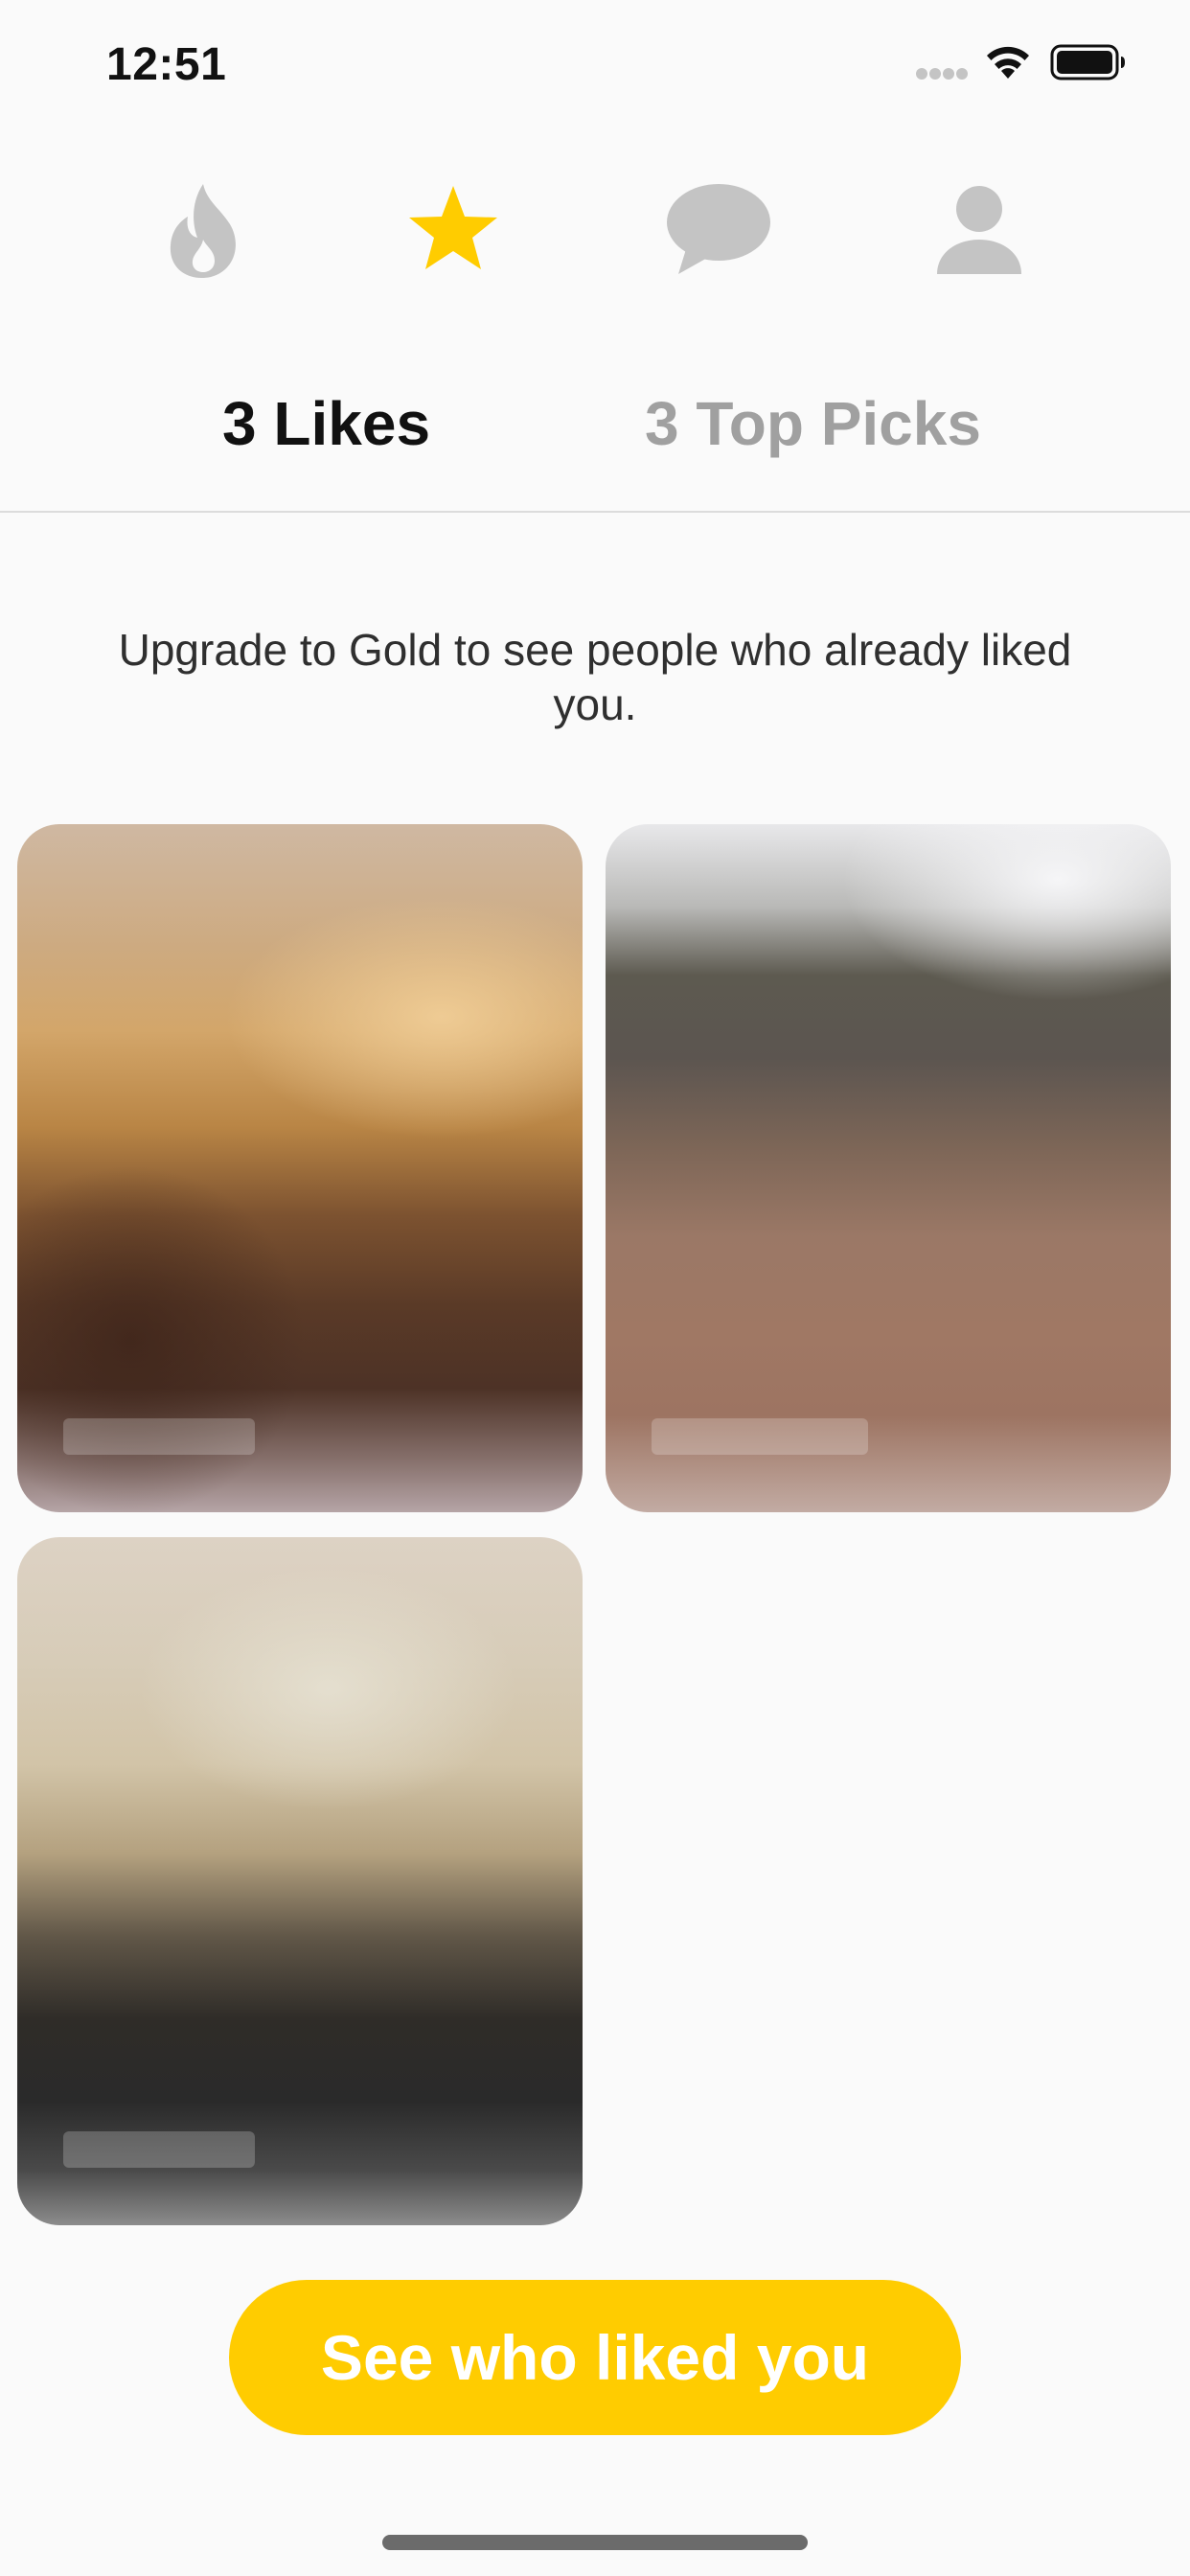  I want to click on status-bar: 12:51, so click(595, 67).